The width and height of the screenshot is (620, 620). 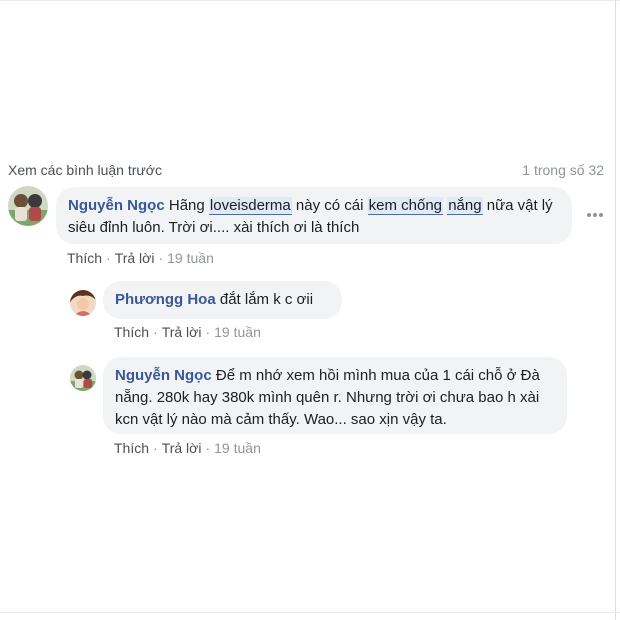 What do you see at coordinates (165, 299) in the screenshot?
I see `comment-author: Phươngg Hoa` at bounding box center [165, 299].